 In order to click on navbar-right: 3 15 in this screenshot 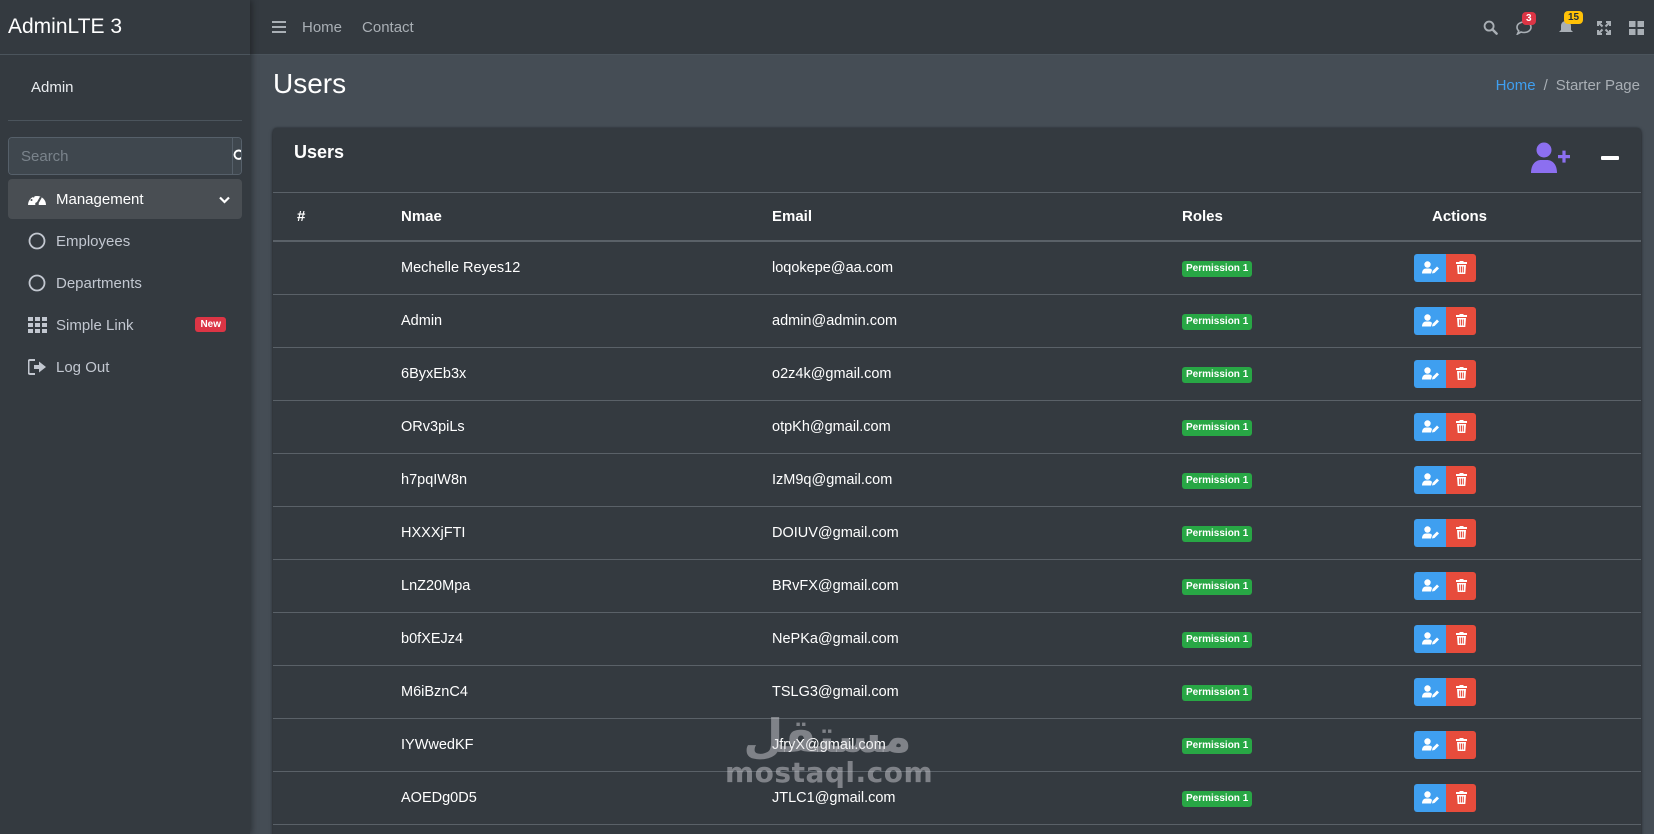, I will do `click(1556, 27)`.